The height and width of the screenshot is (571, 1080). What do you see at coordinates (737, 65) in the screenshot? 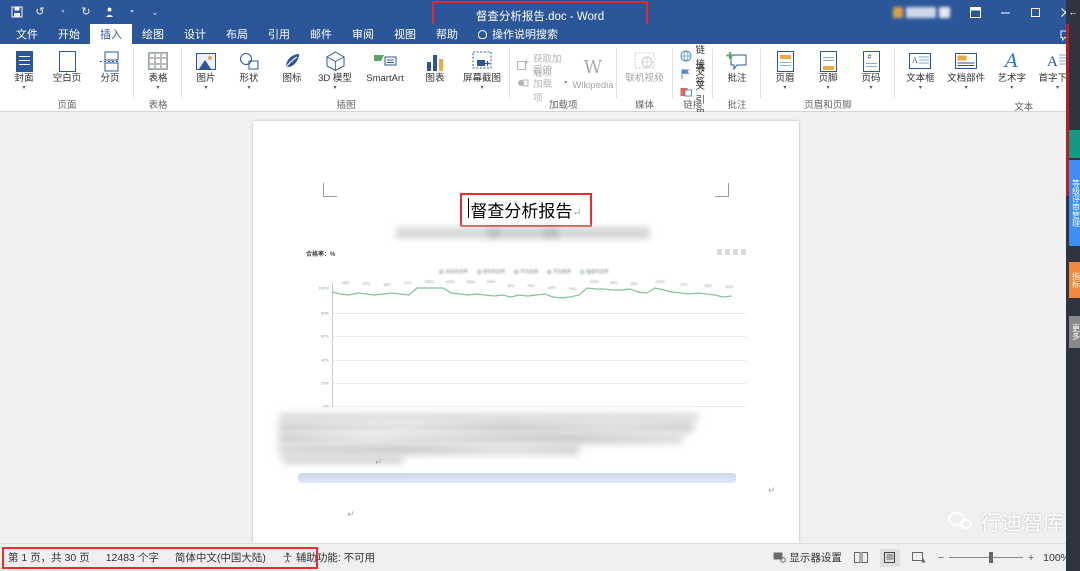
I see `new-comment-button: 批注` at bounding box center [737, 65].